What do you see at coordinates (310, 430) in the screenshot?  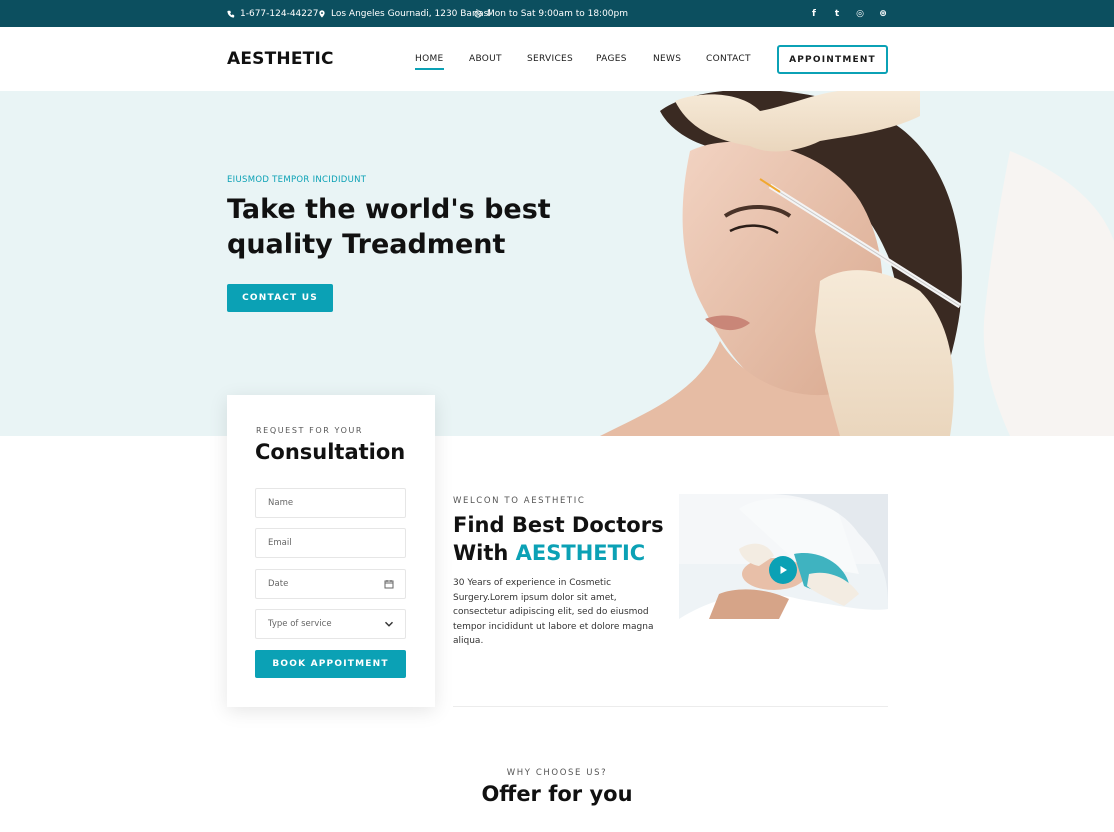 I see `consultation-eyebrow: REQUEST FOR YOUR` at bounding box center [310, 430].